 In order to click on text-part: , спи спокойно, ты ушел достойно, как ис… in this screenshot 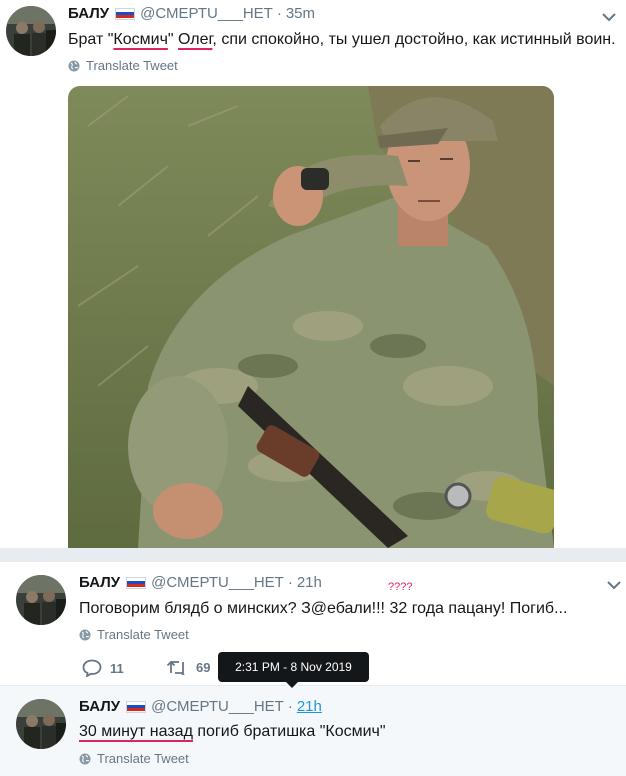, I will do `click(414, 39)`.